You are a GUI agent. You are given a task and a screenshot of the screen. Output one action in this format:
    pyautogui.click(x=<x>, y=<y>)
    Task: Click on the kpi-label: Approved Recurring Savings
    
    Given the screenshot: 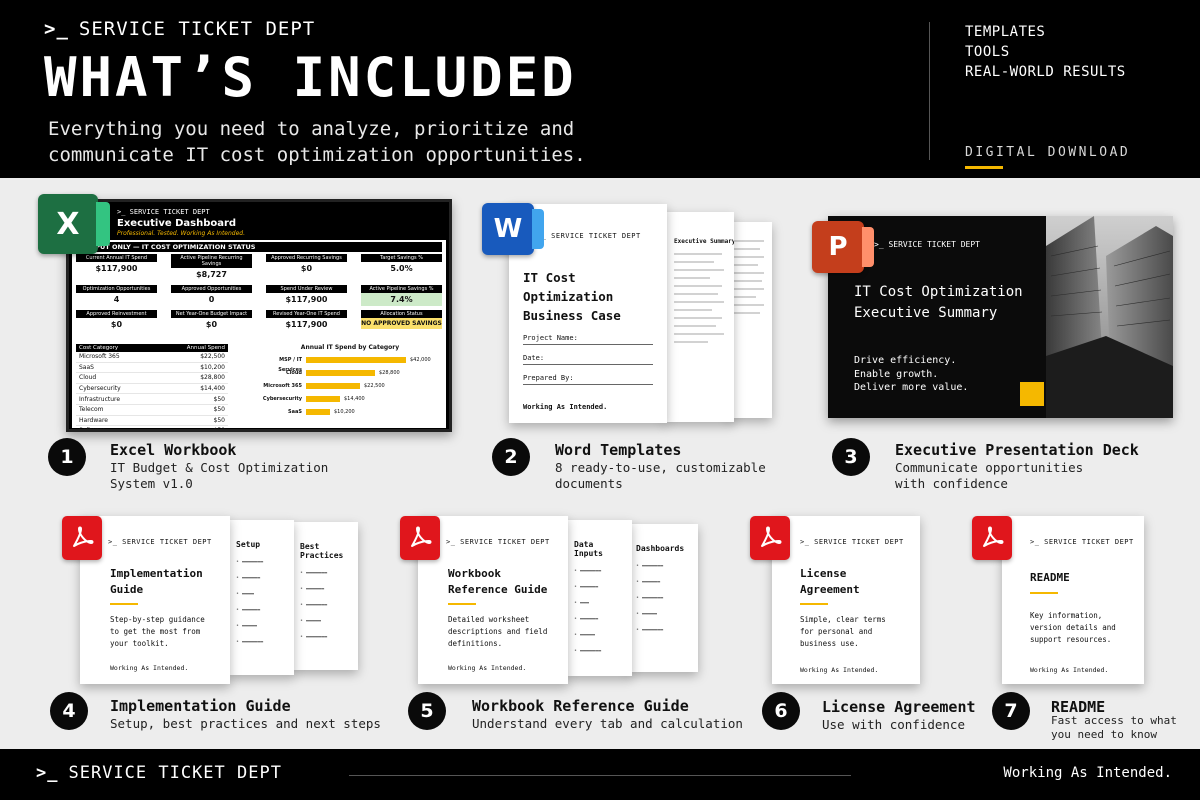 What is the action you would take?
    pyautogui.click(x=306, y=258)
    